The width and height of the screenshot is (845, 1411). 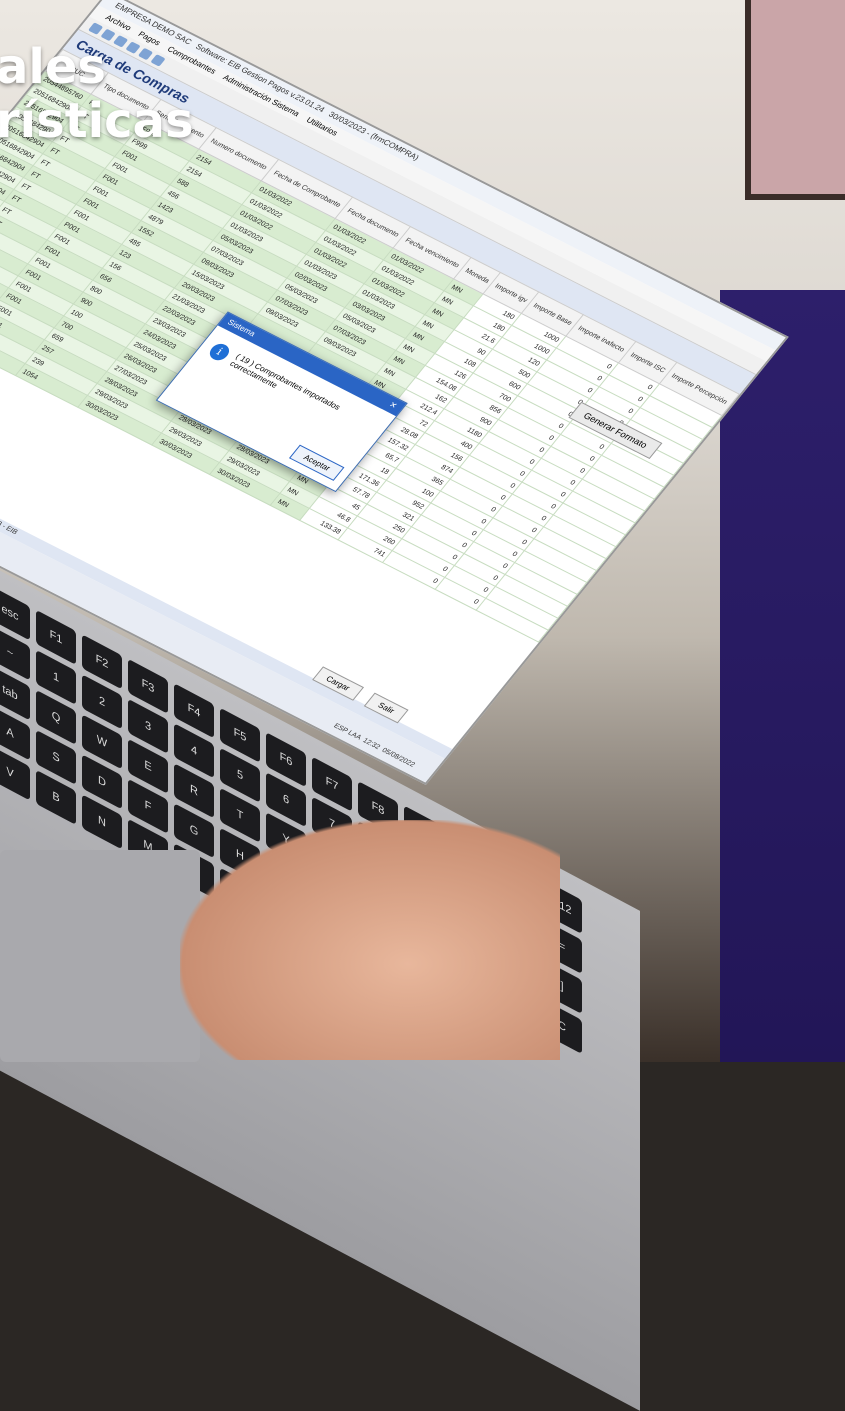 What do you see at coordinates (219, 352) in the screenshot?
I see `info-icon: i` at bounding box center [219, 352].